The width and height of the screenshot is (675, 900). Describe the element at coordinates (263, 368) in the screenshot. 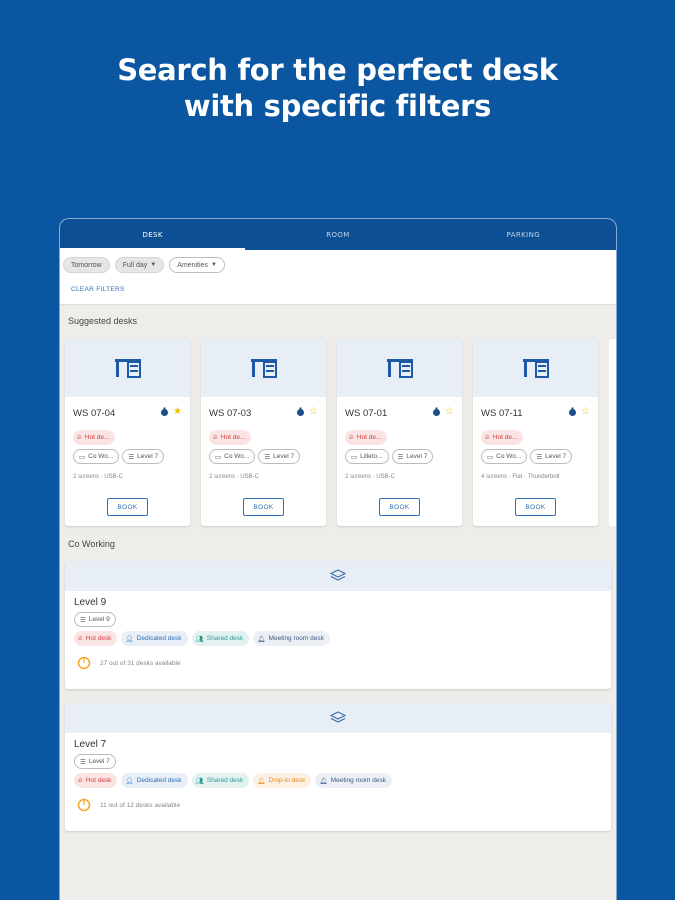

I see `desk-image` at that location.